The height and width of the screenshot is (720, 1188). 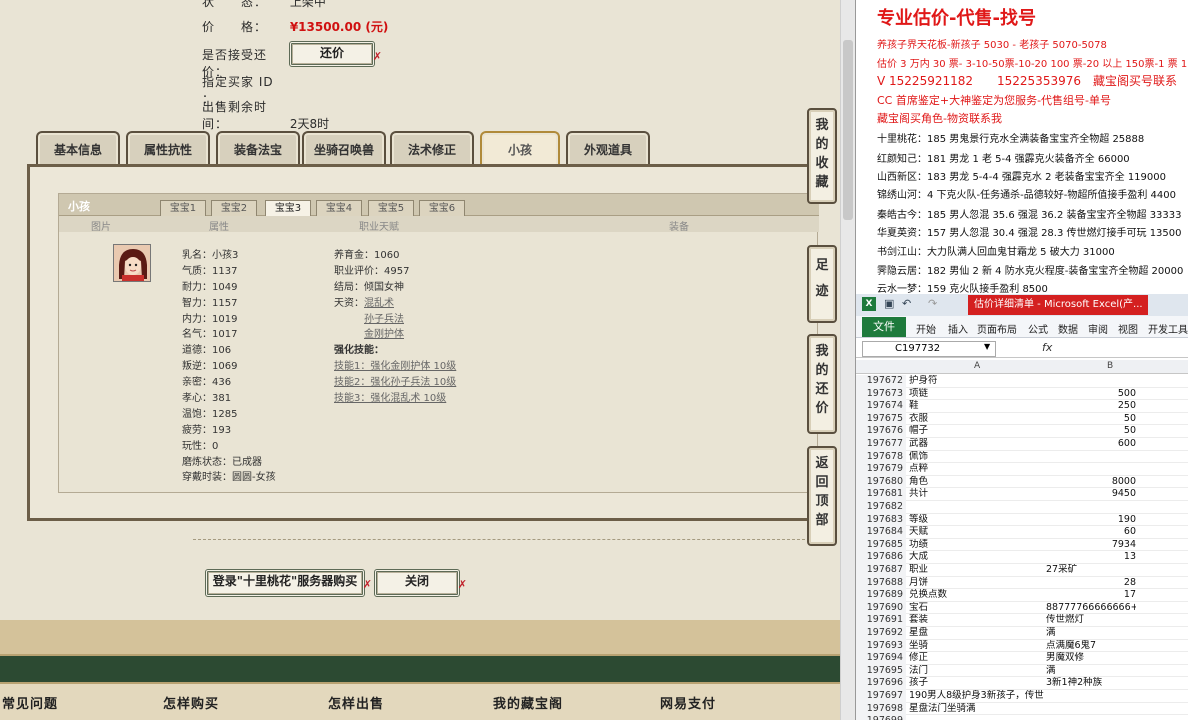 What do you see at coordinates (432, 148) in the screenshot?
I see `tab-spell-mod: 法术修正` at bounding box center [432, 148].